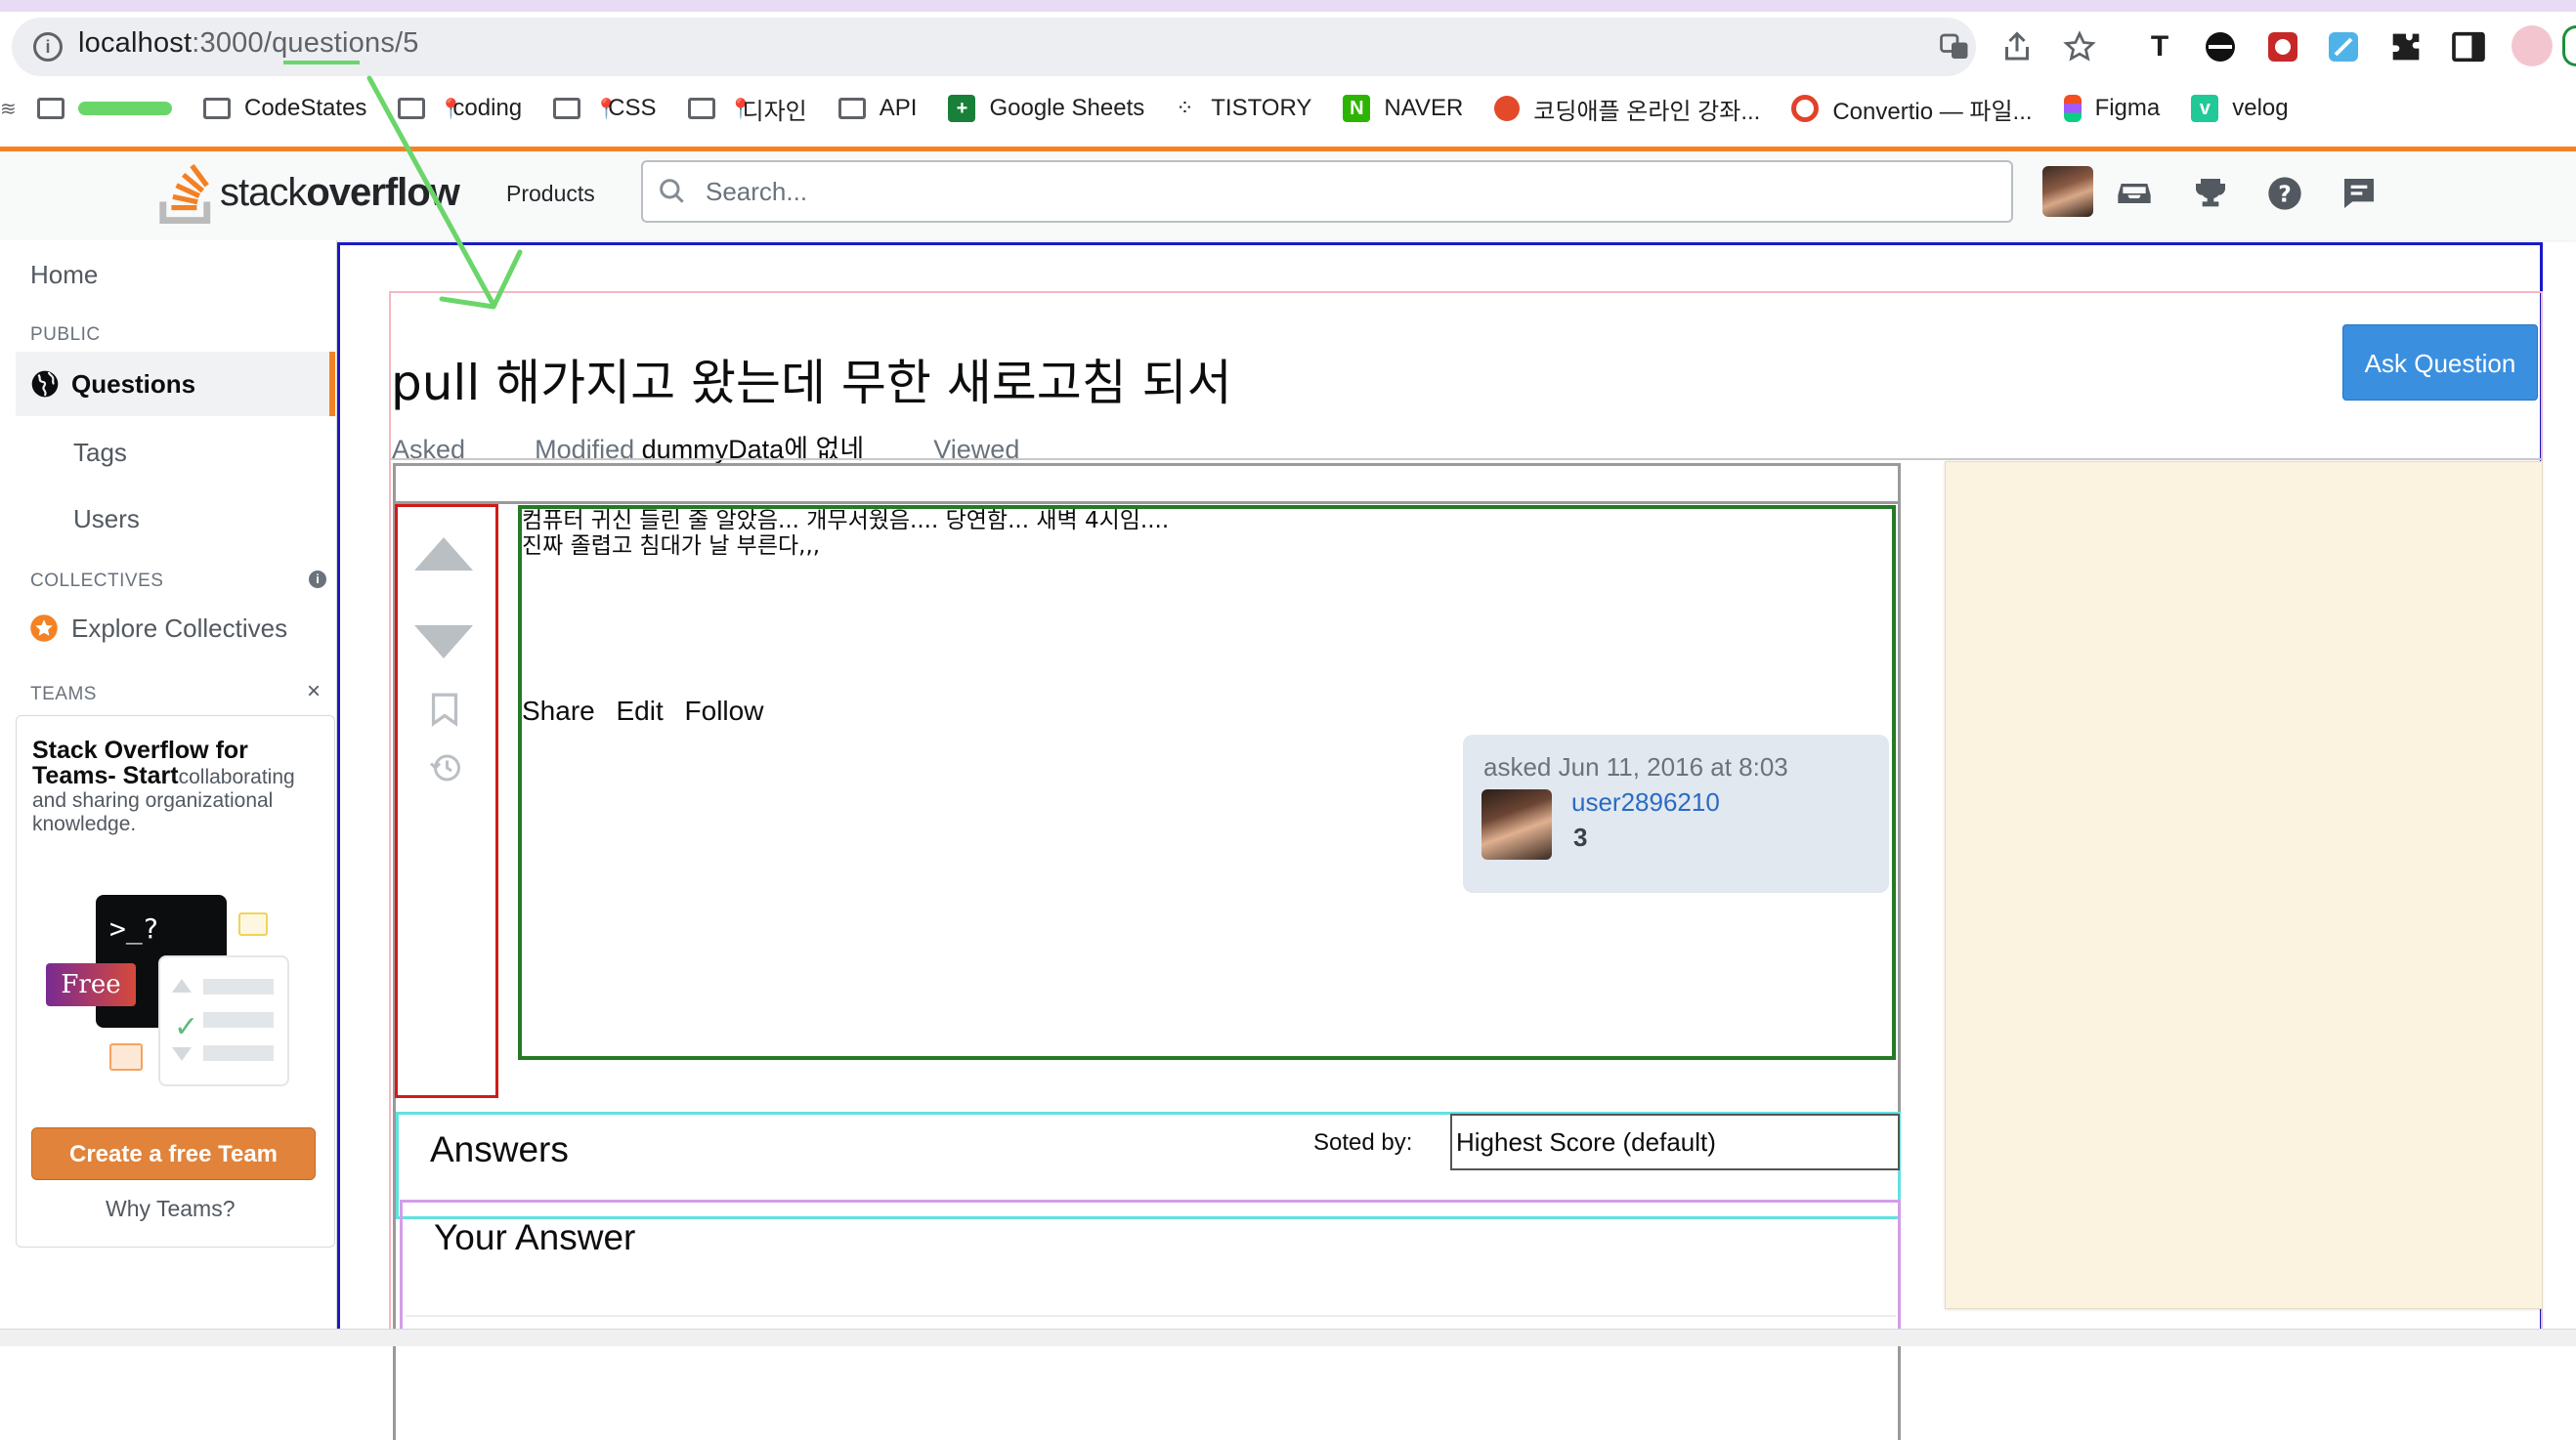 This screenshot has width=2576, height=1440. I want to click on collectives-star-icon, so click(44, 628).